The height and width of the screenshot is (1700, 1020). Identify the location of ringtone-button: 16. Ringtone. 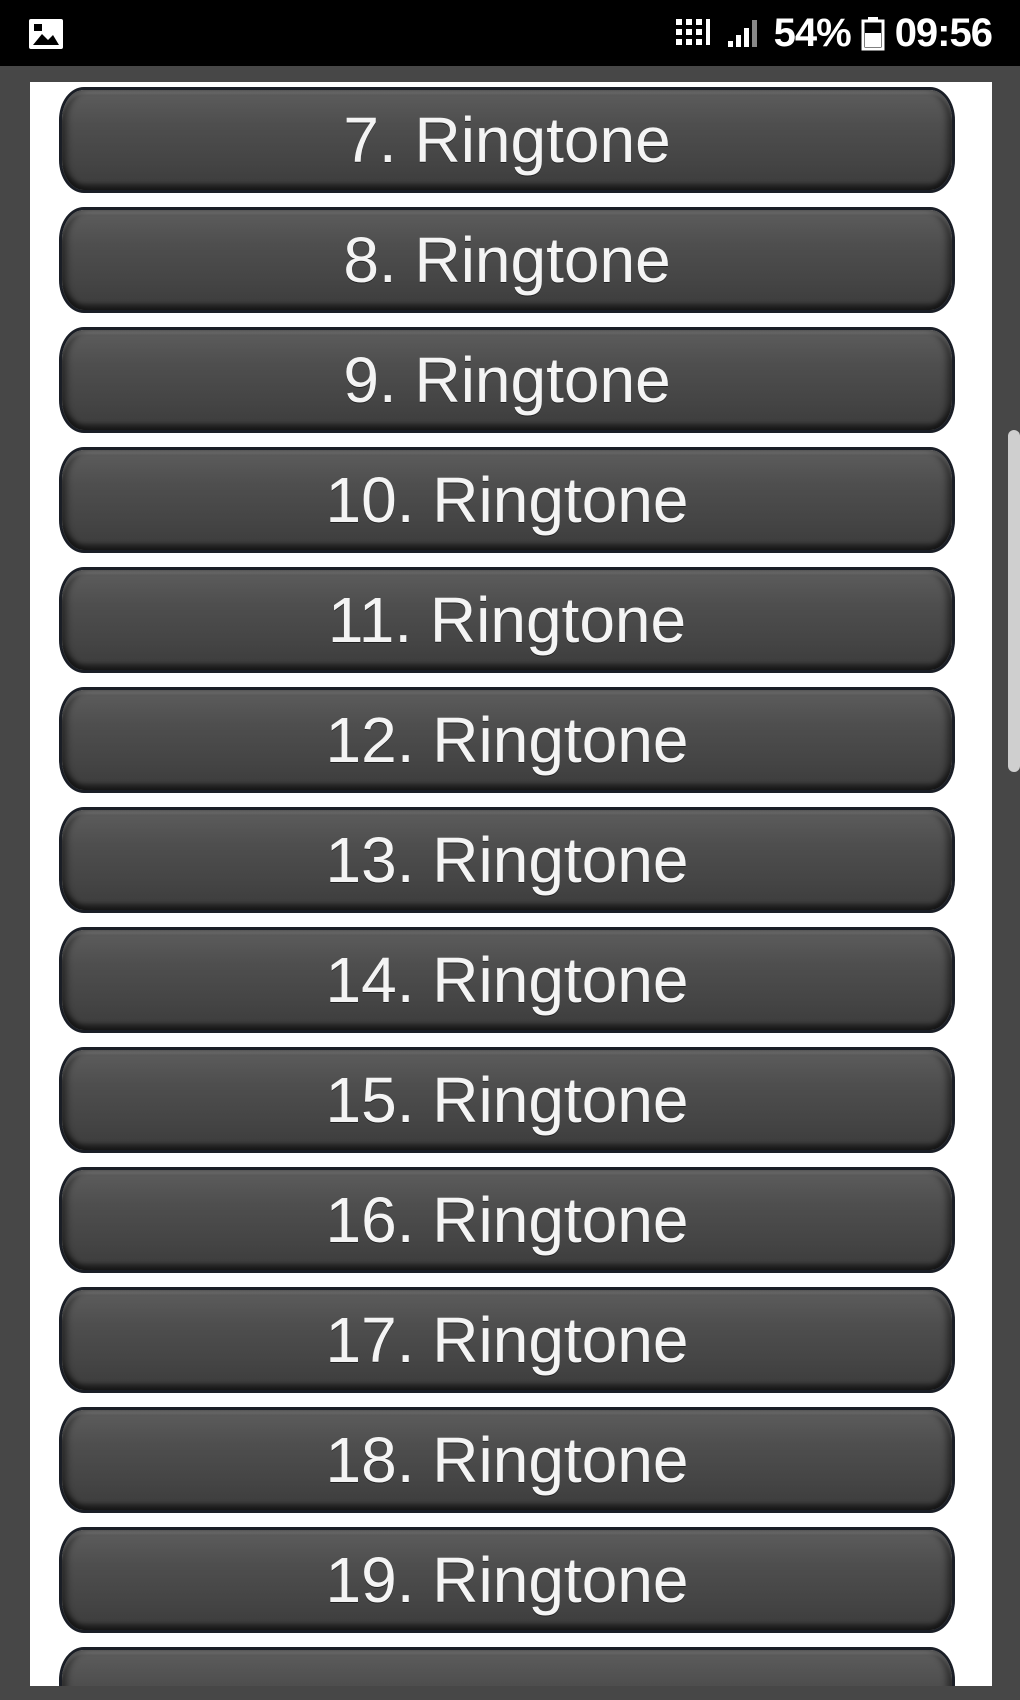
(507, 1220).